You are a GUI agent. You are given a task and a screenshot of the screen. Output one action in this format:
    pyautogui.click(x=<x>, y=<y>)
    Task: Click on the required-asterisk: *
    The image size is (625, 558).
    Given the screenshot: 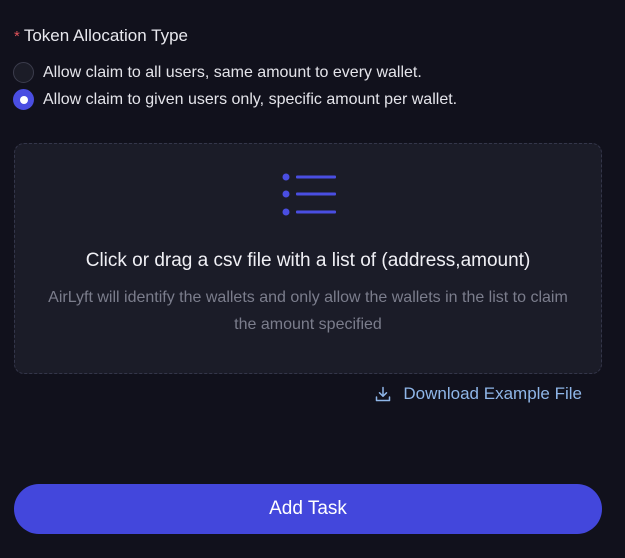 What is the action you would take?
    pyautogui.click(x=17, y=36)
    